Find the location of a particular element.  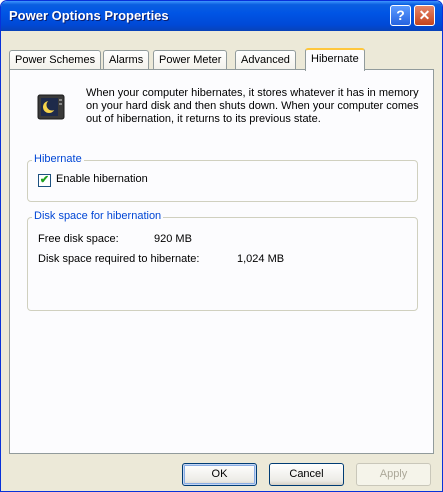

moon-monitor-icon is located at coordinates (51, 107).